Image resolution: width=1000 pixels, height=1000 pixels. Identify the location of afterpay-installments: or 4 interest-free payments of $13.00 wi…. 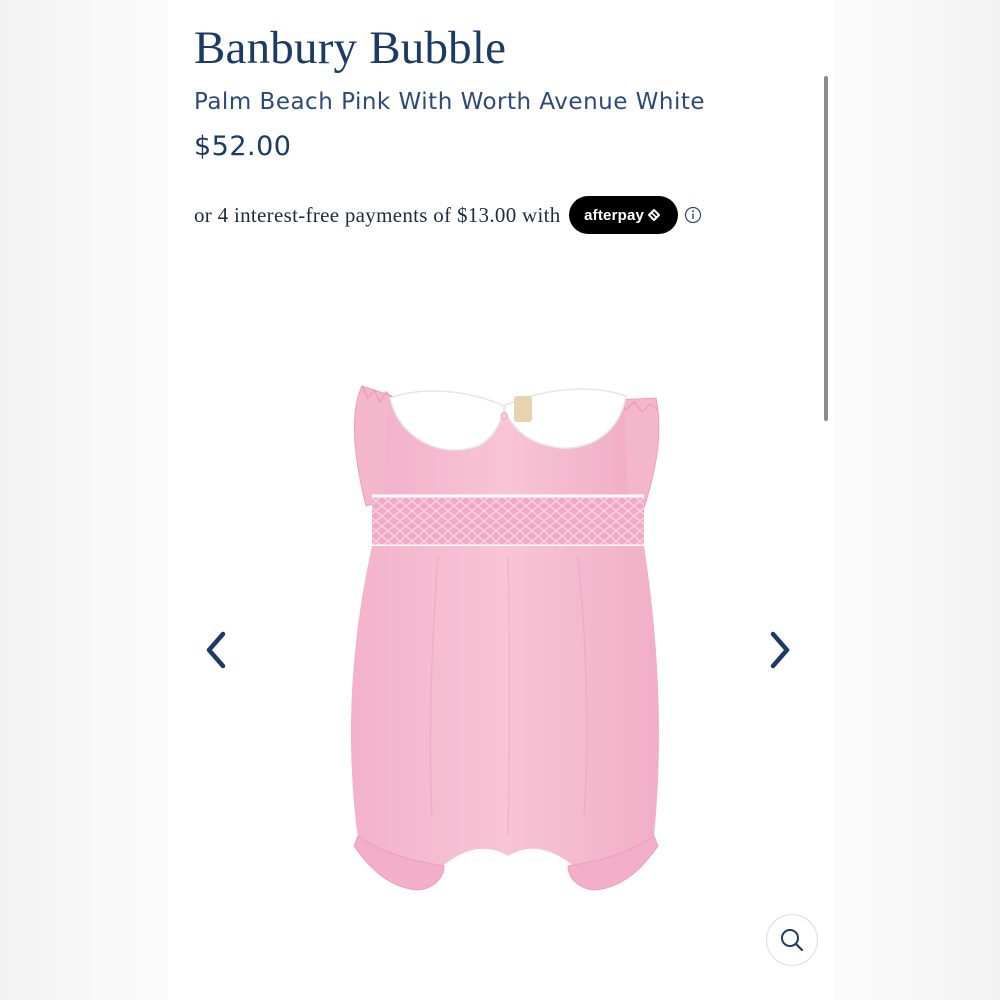
(448, 215).